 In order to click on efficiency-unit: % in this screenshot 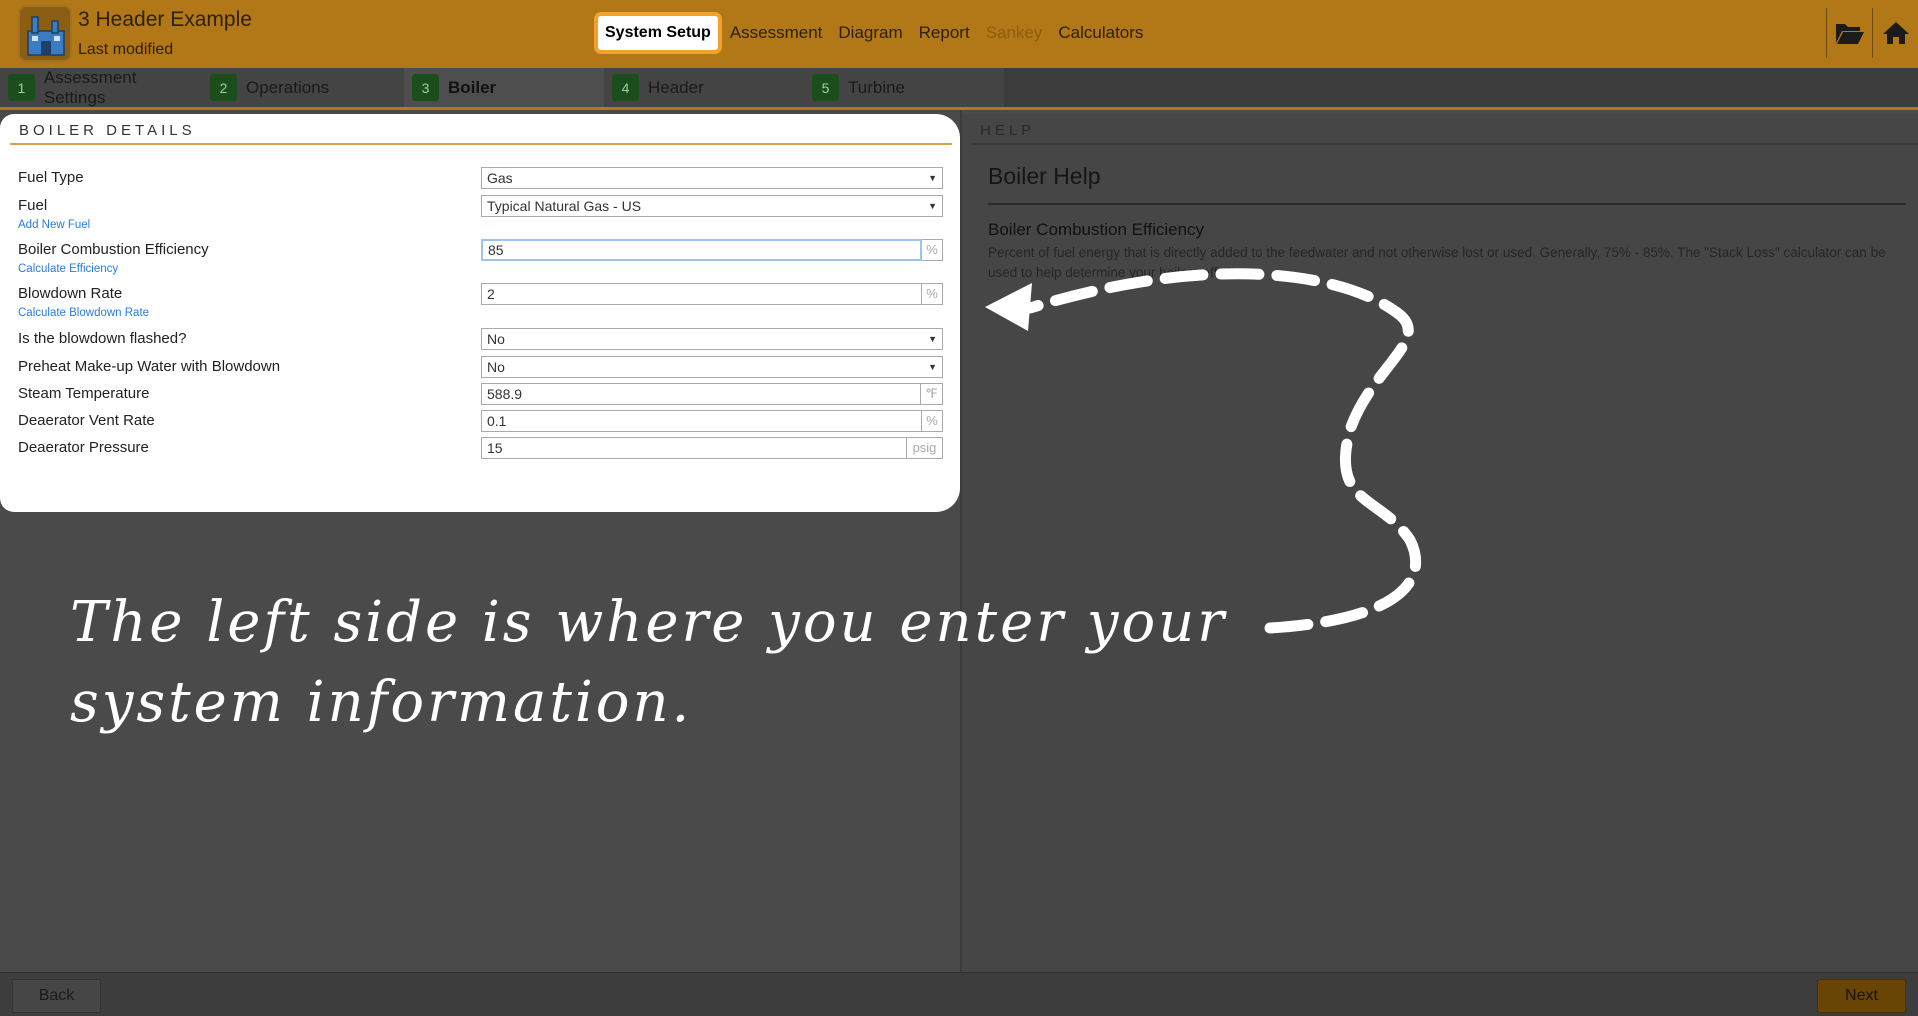, I will do `click(932, 250)`.